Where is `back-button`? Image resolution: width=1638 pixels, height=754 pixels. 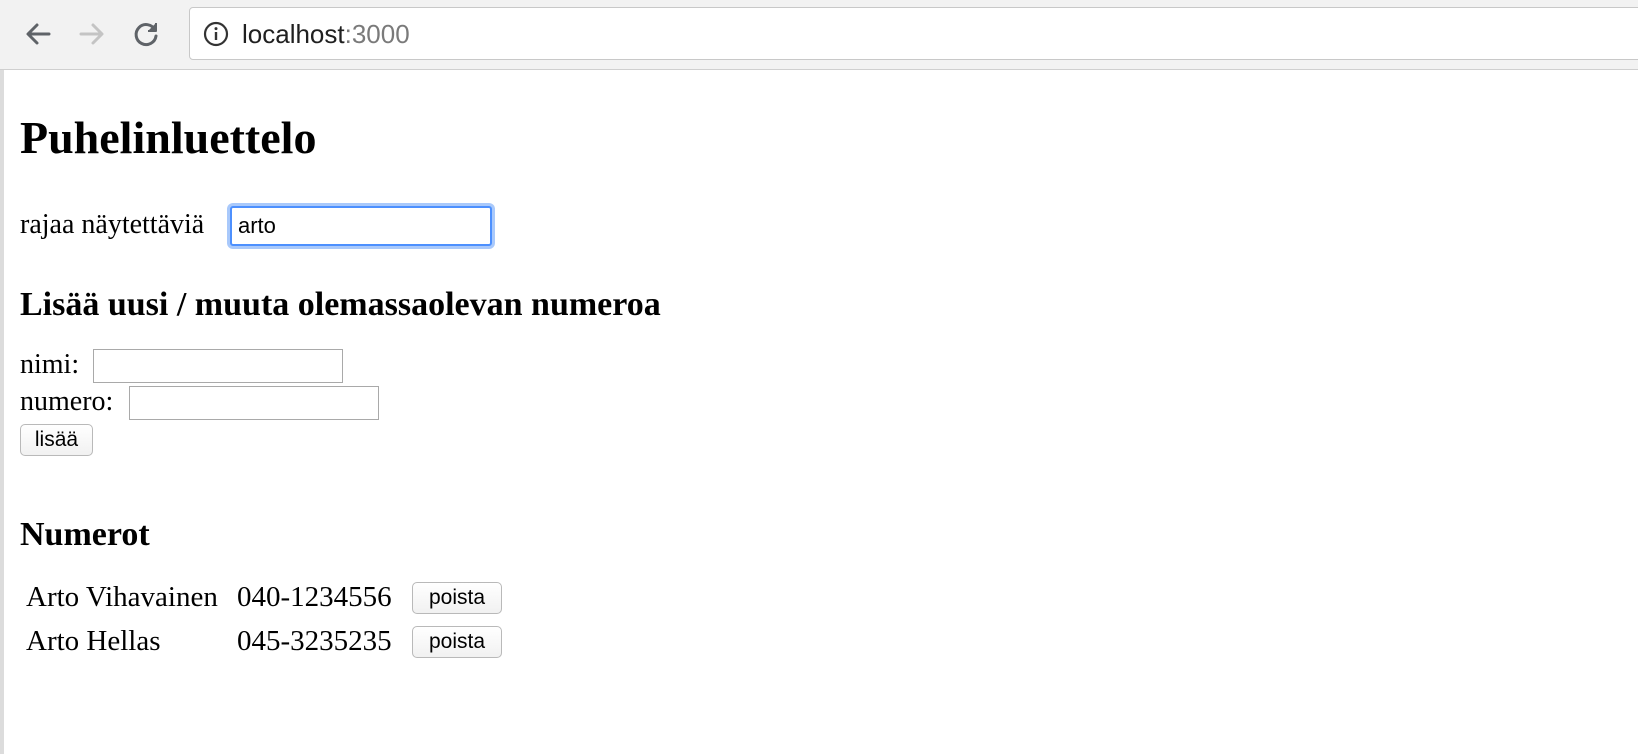 back-button is located at coordinates (38, 34).